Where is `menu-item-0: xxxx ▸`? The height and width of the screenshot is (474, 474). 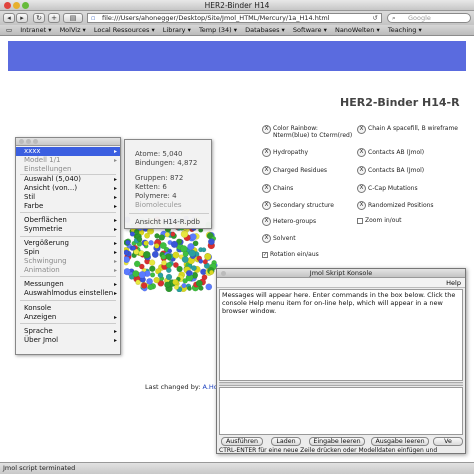
menu-item-0: xxxx ▸ is located at coordinates (68, 151).